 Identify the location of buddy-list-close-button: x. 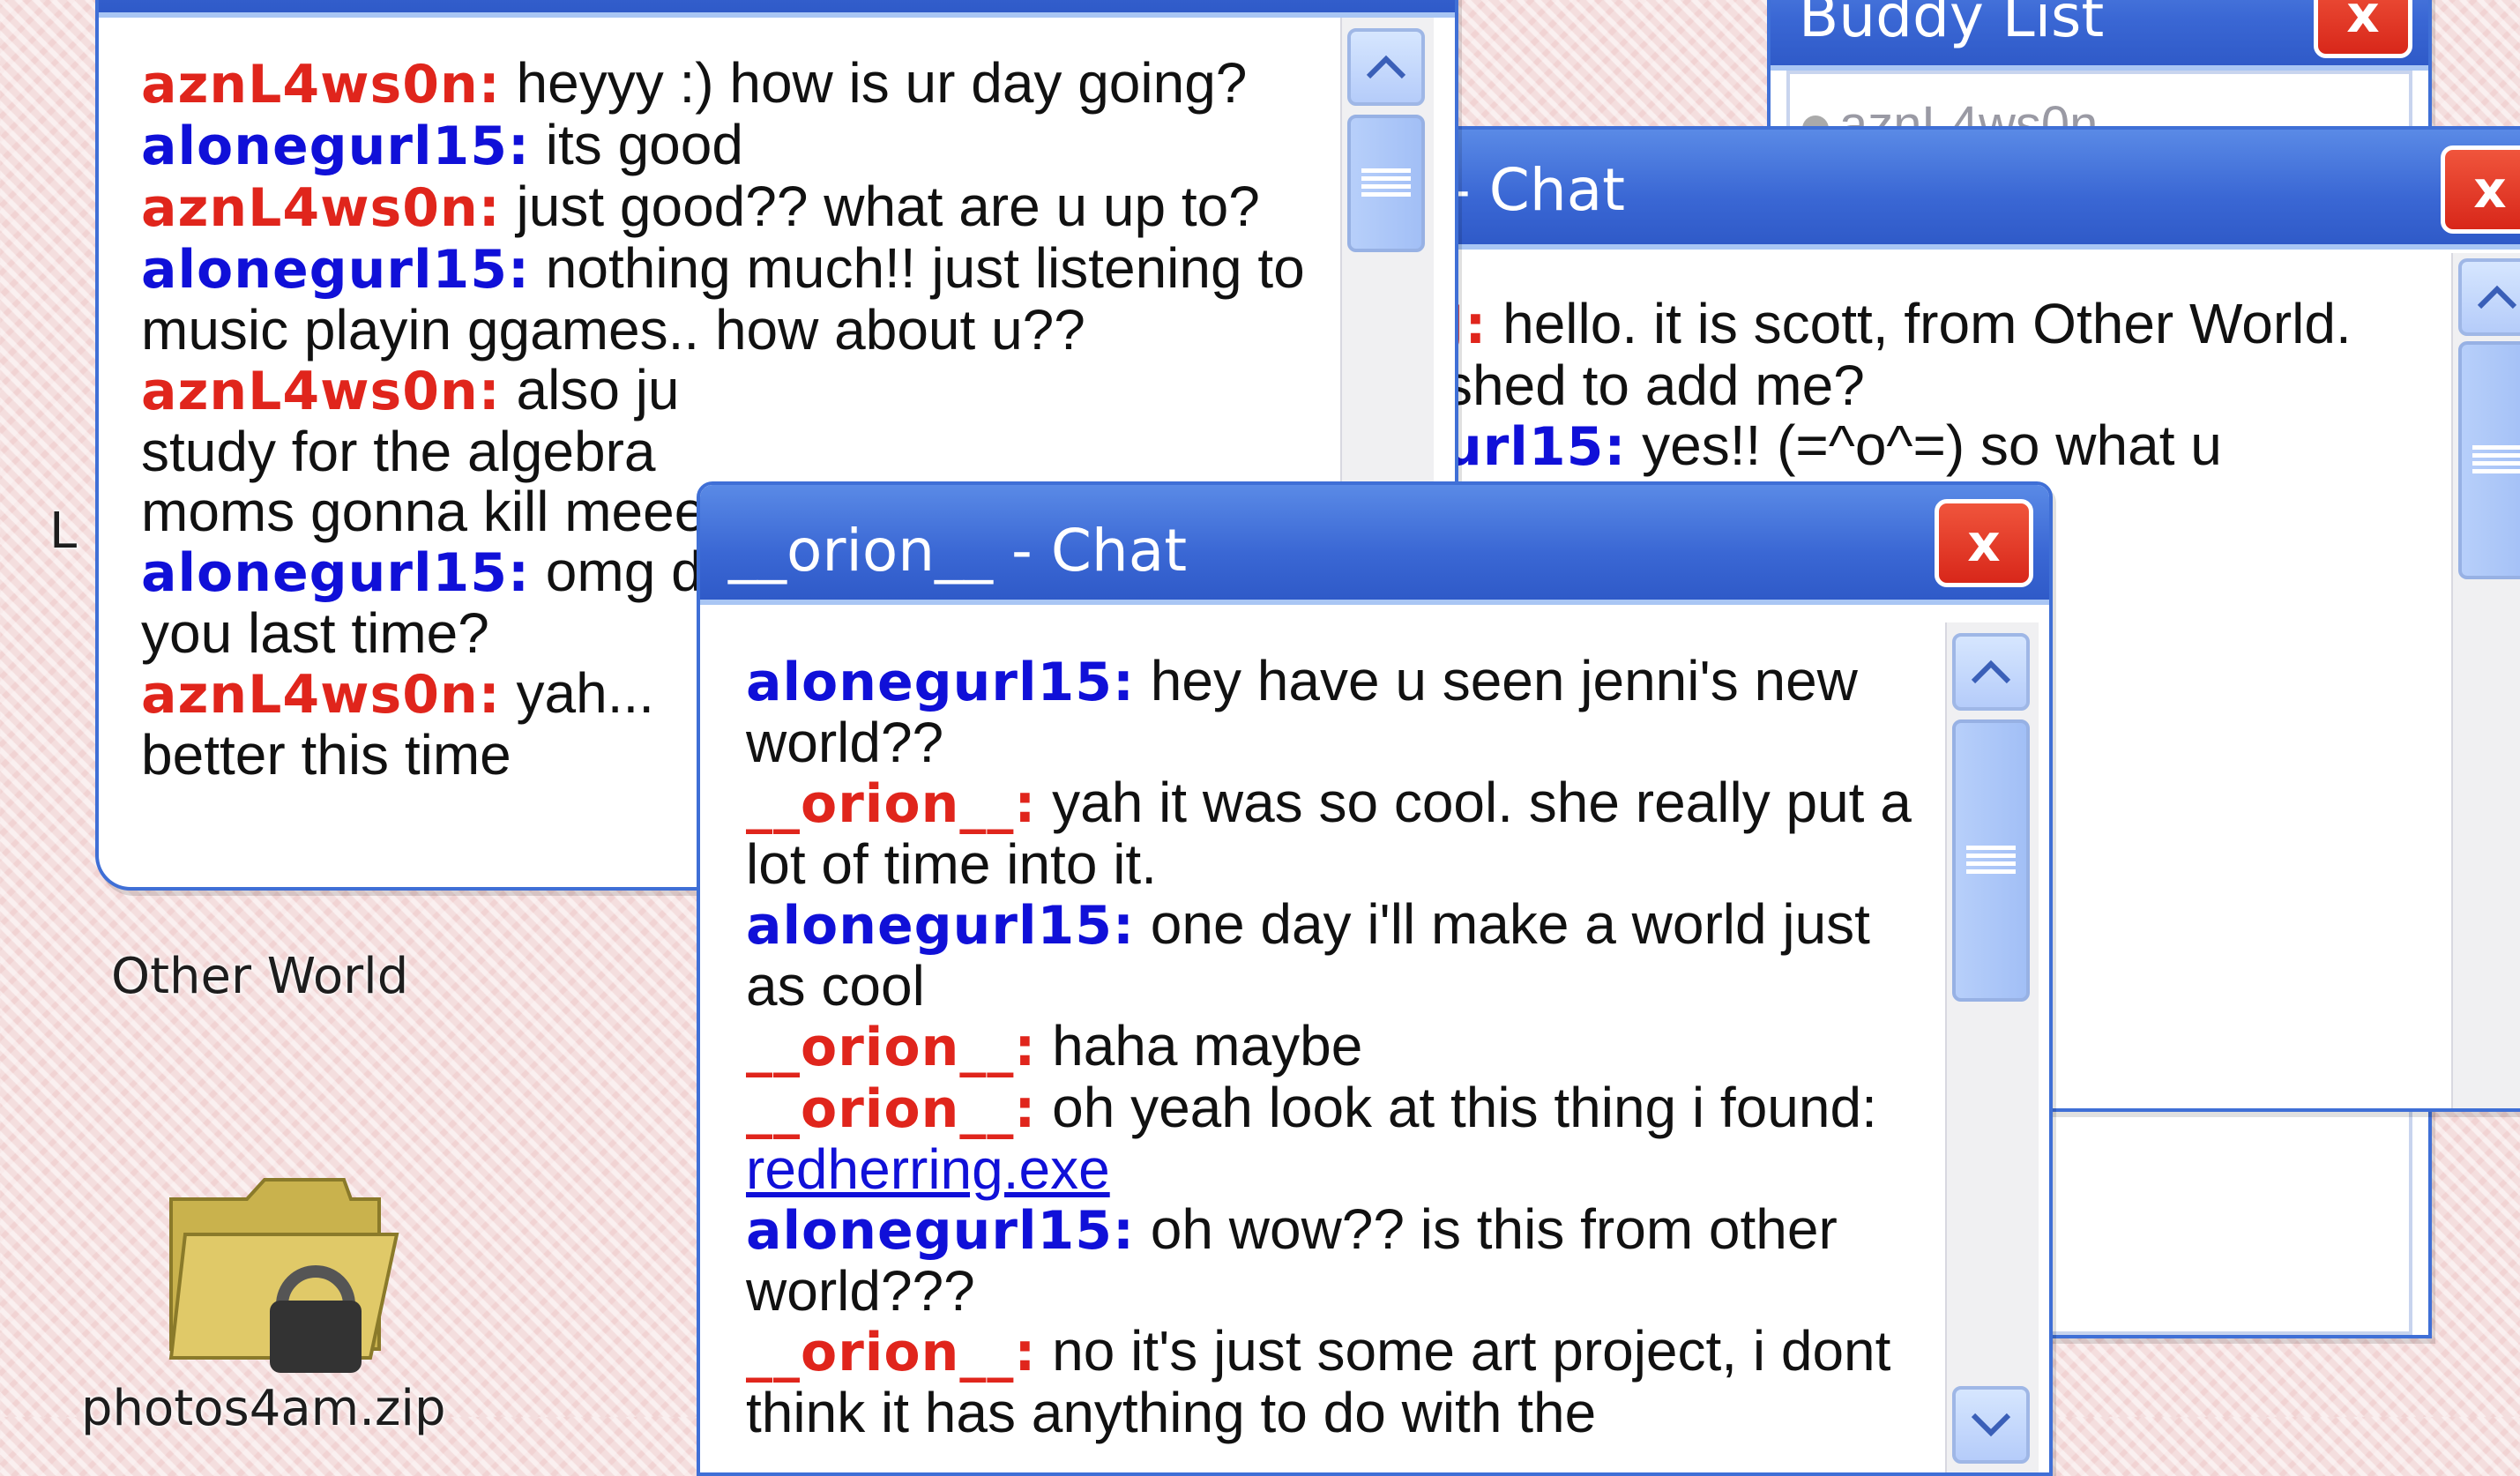
(2363, 29).